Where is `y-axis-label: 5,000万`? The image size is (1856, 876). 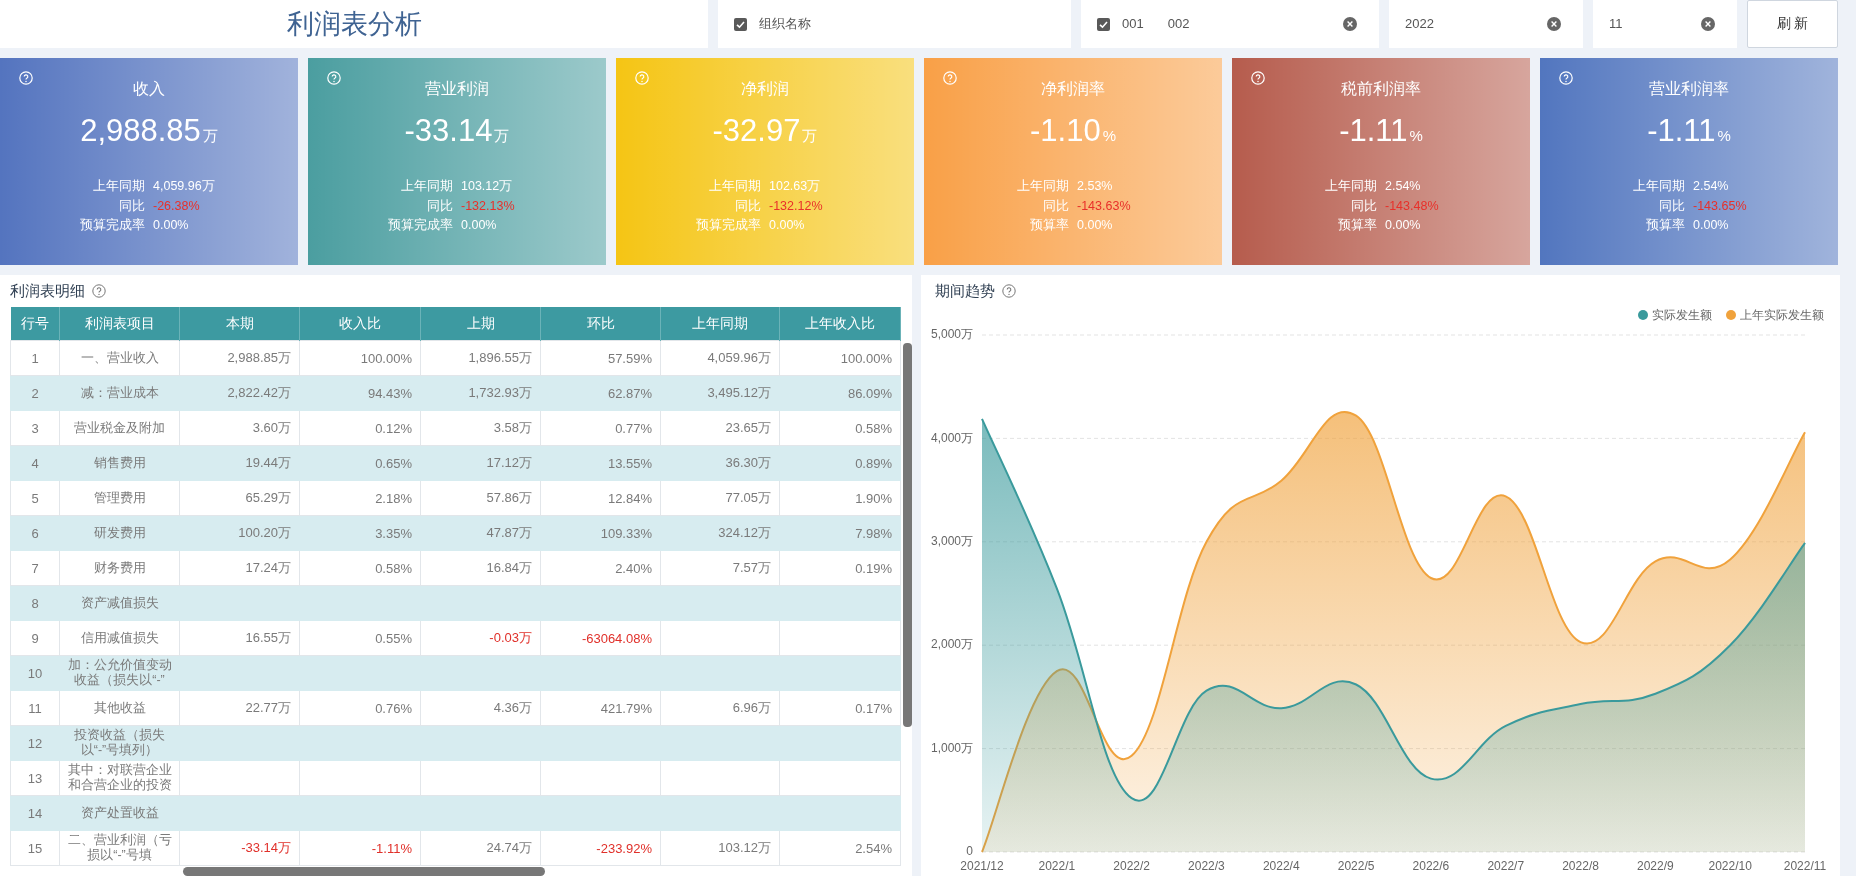
y-axis-label: 5,000万 is located at coordinates (951, 334).